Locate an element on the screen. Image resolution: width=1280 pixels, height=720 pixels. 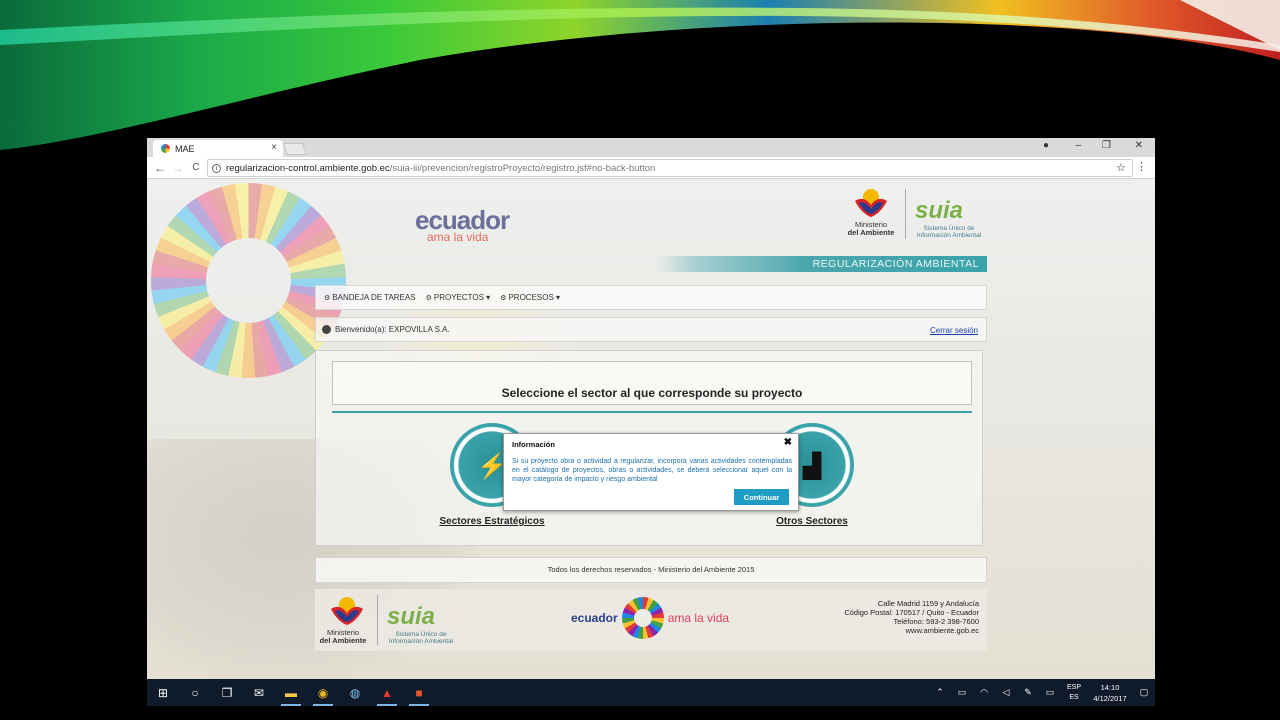
decorative-mandala is located at coordinates (248, 280).